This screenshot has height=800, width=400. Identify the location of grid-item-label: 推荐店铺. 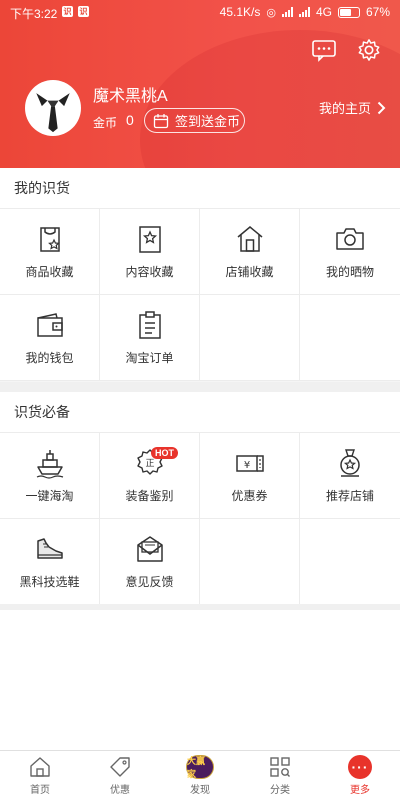
(349, 496).